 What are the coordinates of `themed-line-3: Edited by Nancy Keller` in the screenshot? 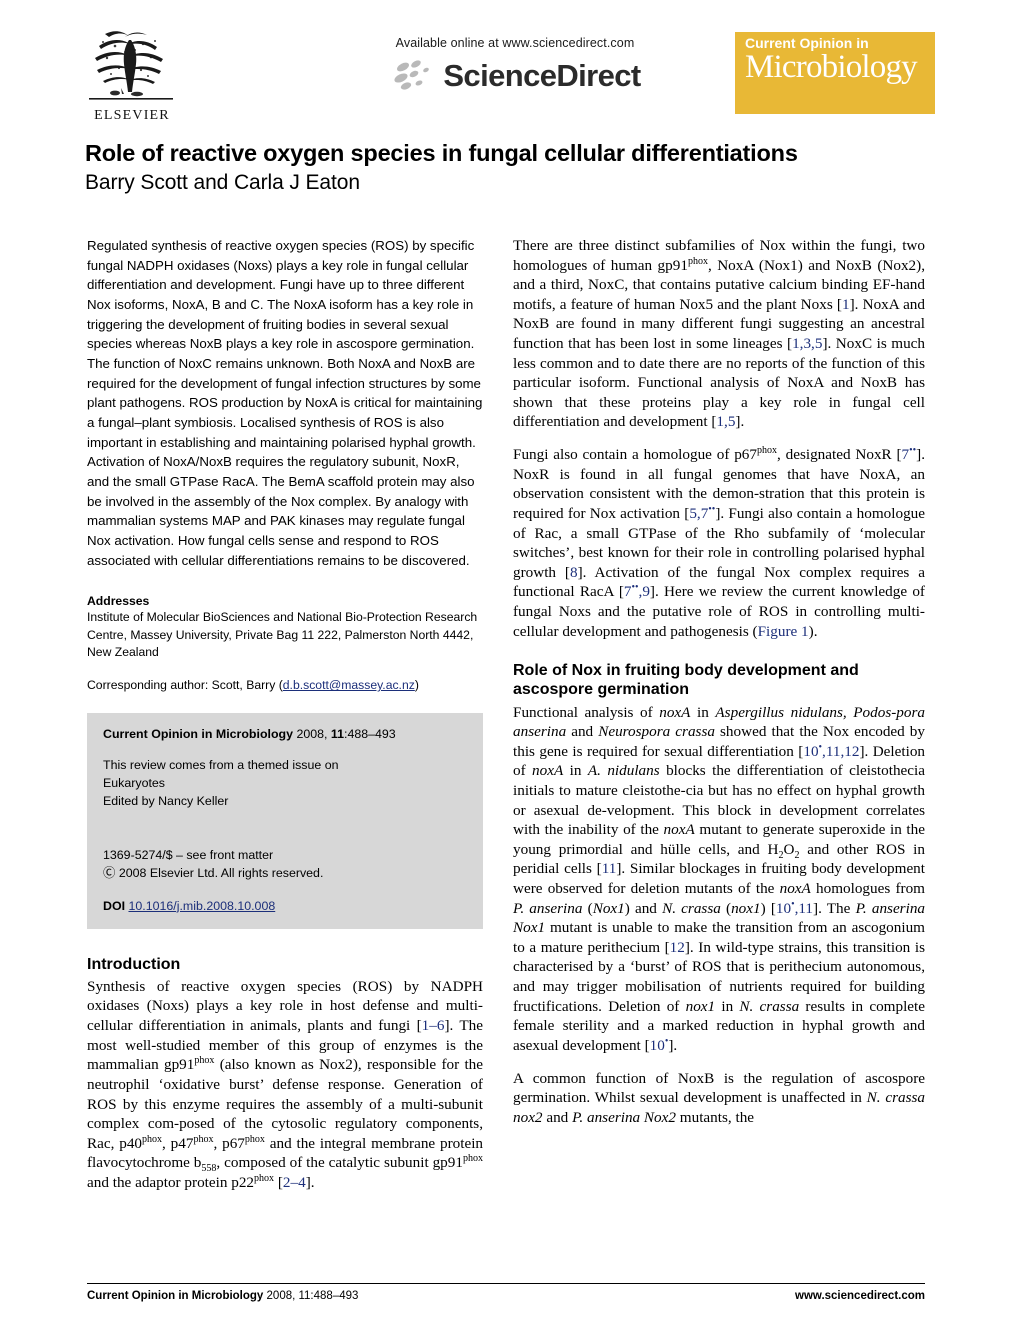 It's located at (166, 800).